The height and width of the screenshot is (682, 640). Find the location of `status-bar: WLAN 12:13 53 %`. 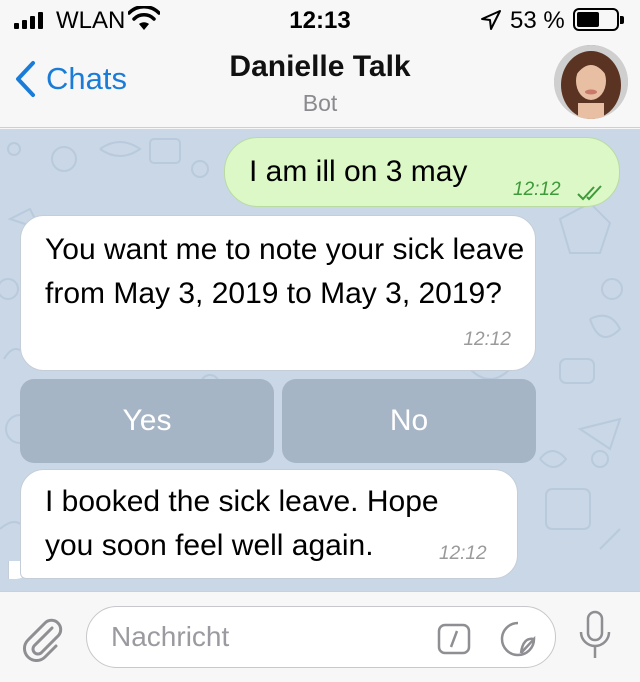

status-bar: WLAN 12:13 53 % is located at coordinates (320, 20).